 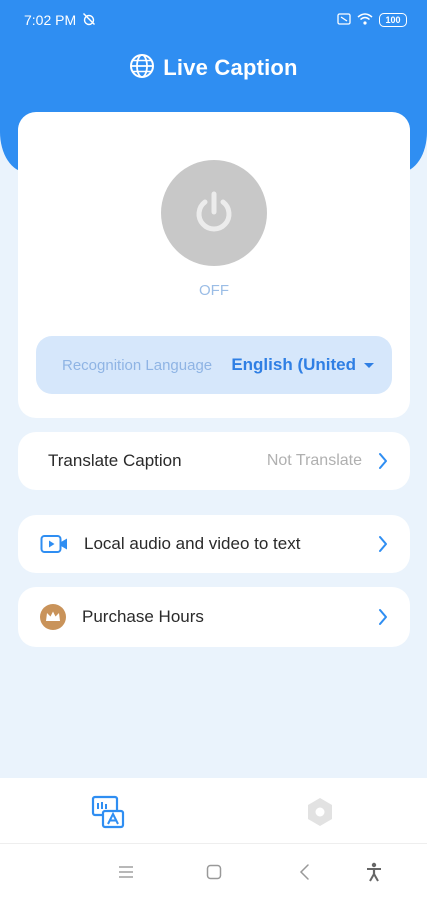 What do you see at coordinates (344, 20) in the screenshot?
I see `screen-record-icon` at bounding box center [344, 20].